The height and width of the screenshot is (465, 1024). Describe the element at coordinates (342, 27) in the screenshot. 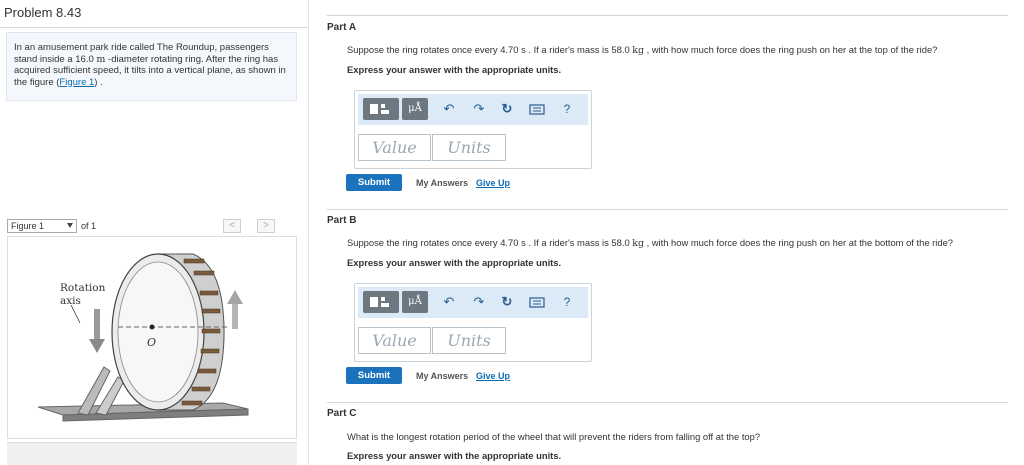

I see `part-title: Part A` at that location.